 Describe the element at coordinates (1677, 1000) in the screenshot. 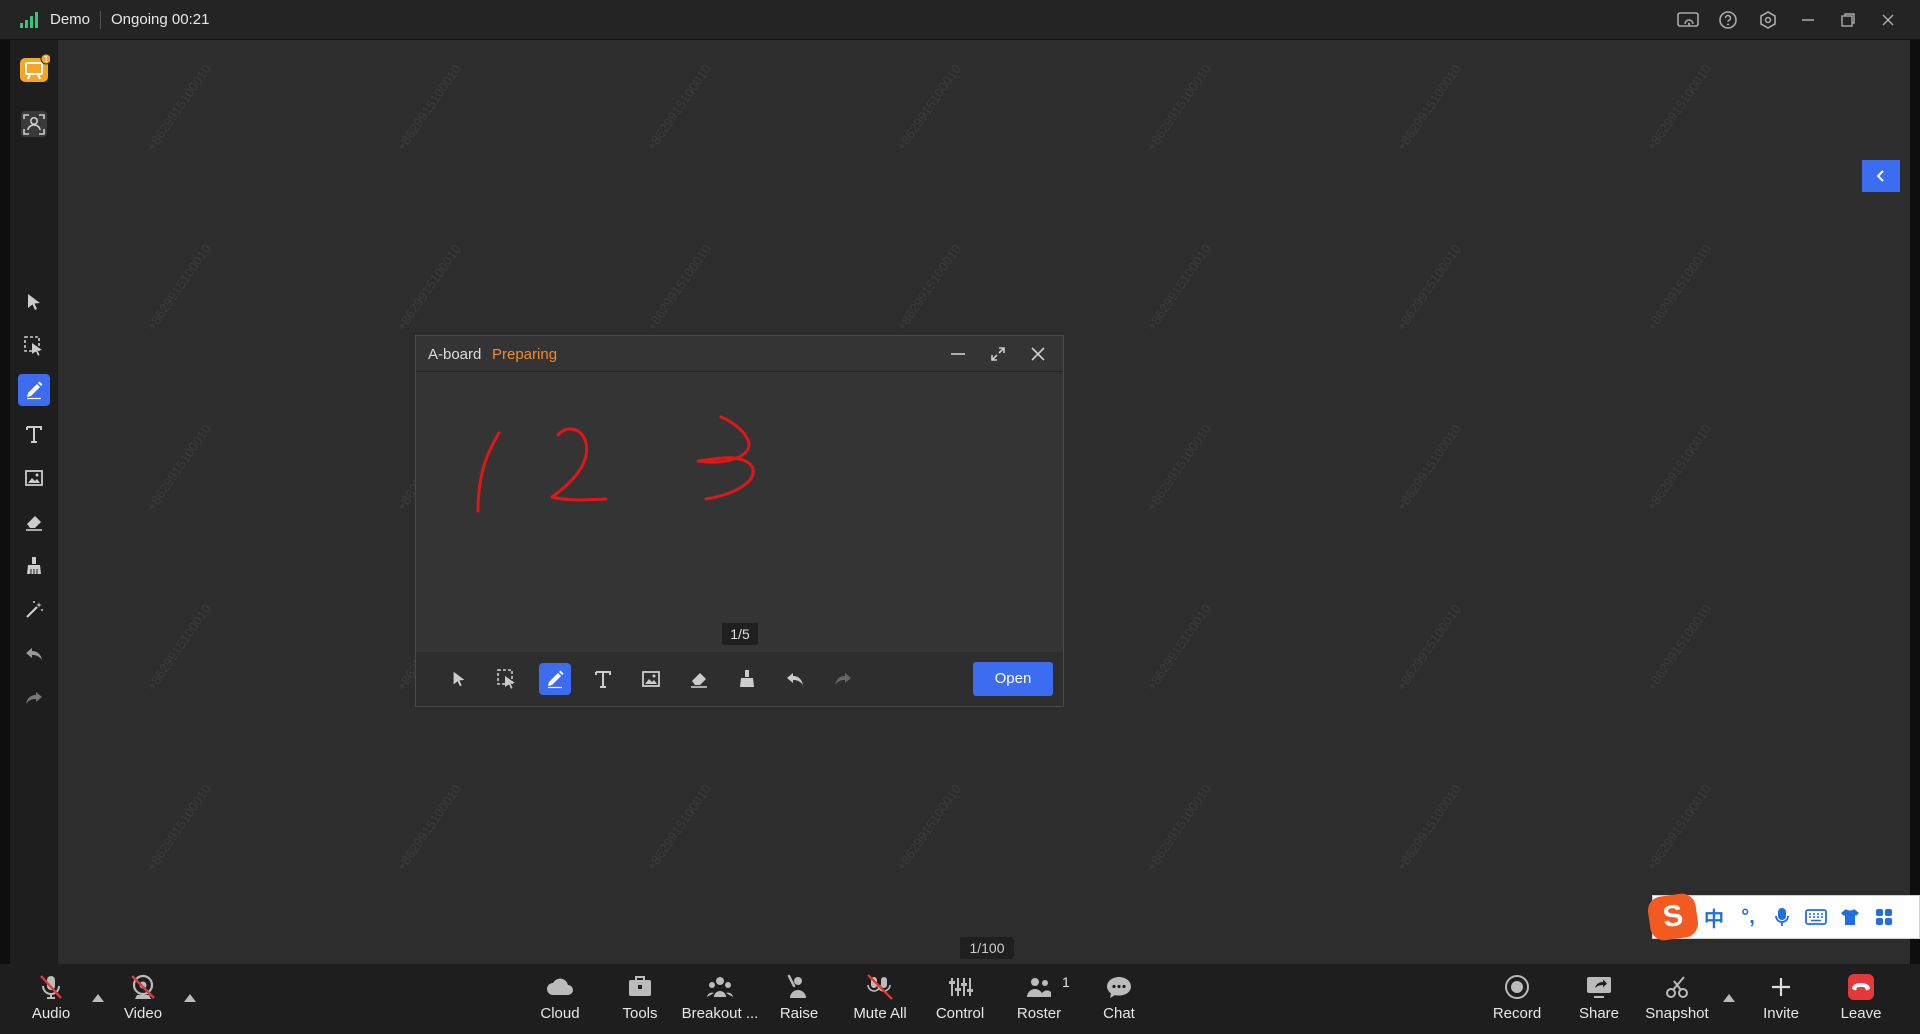

I see `snapshot-button: Snapshot` at that location.